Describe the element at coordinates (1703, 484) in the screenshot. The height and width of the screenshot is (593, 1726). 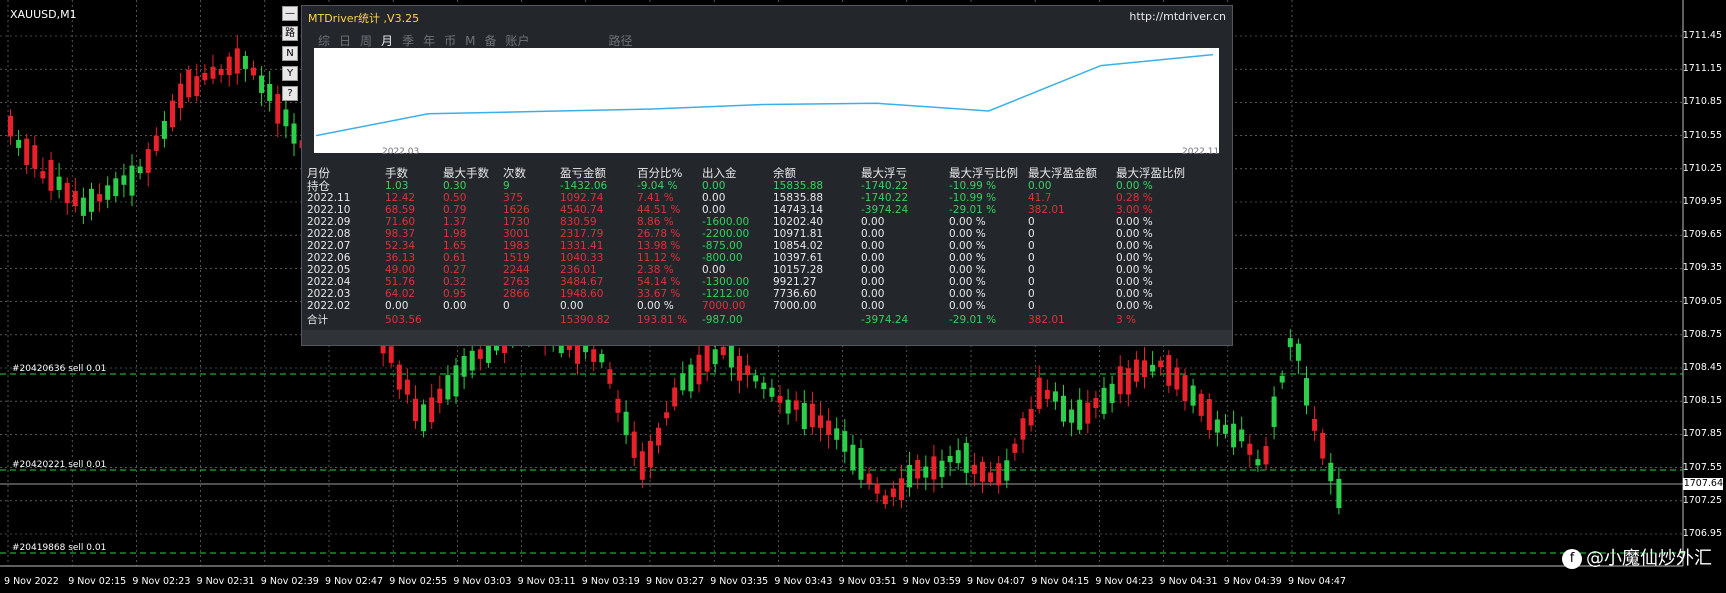
I see `current-price-tag: 1707.64` at that location.